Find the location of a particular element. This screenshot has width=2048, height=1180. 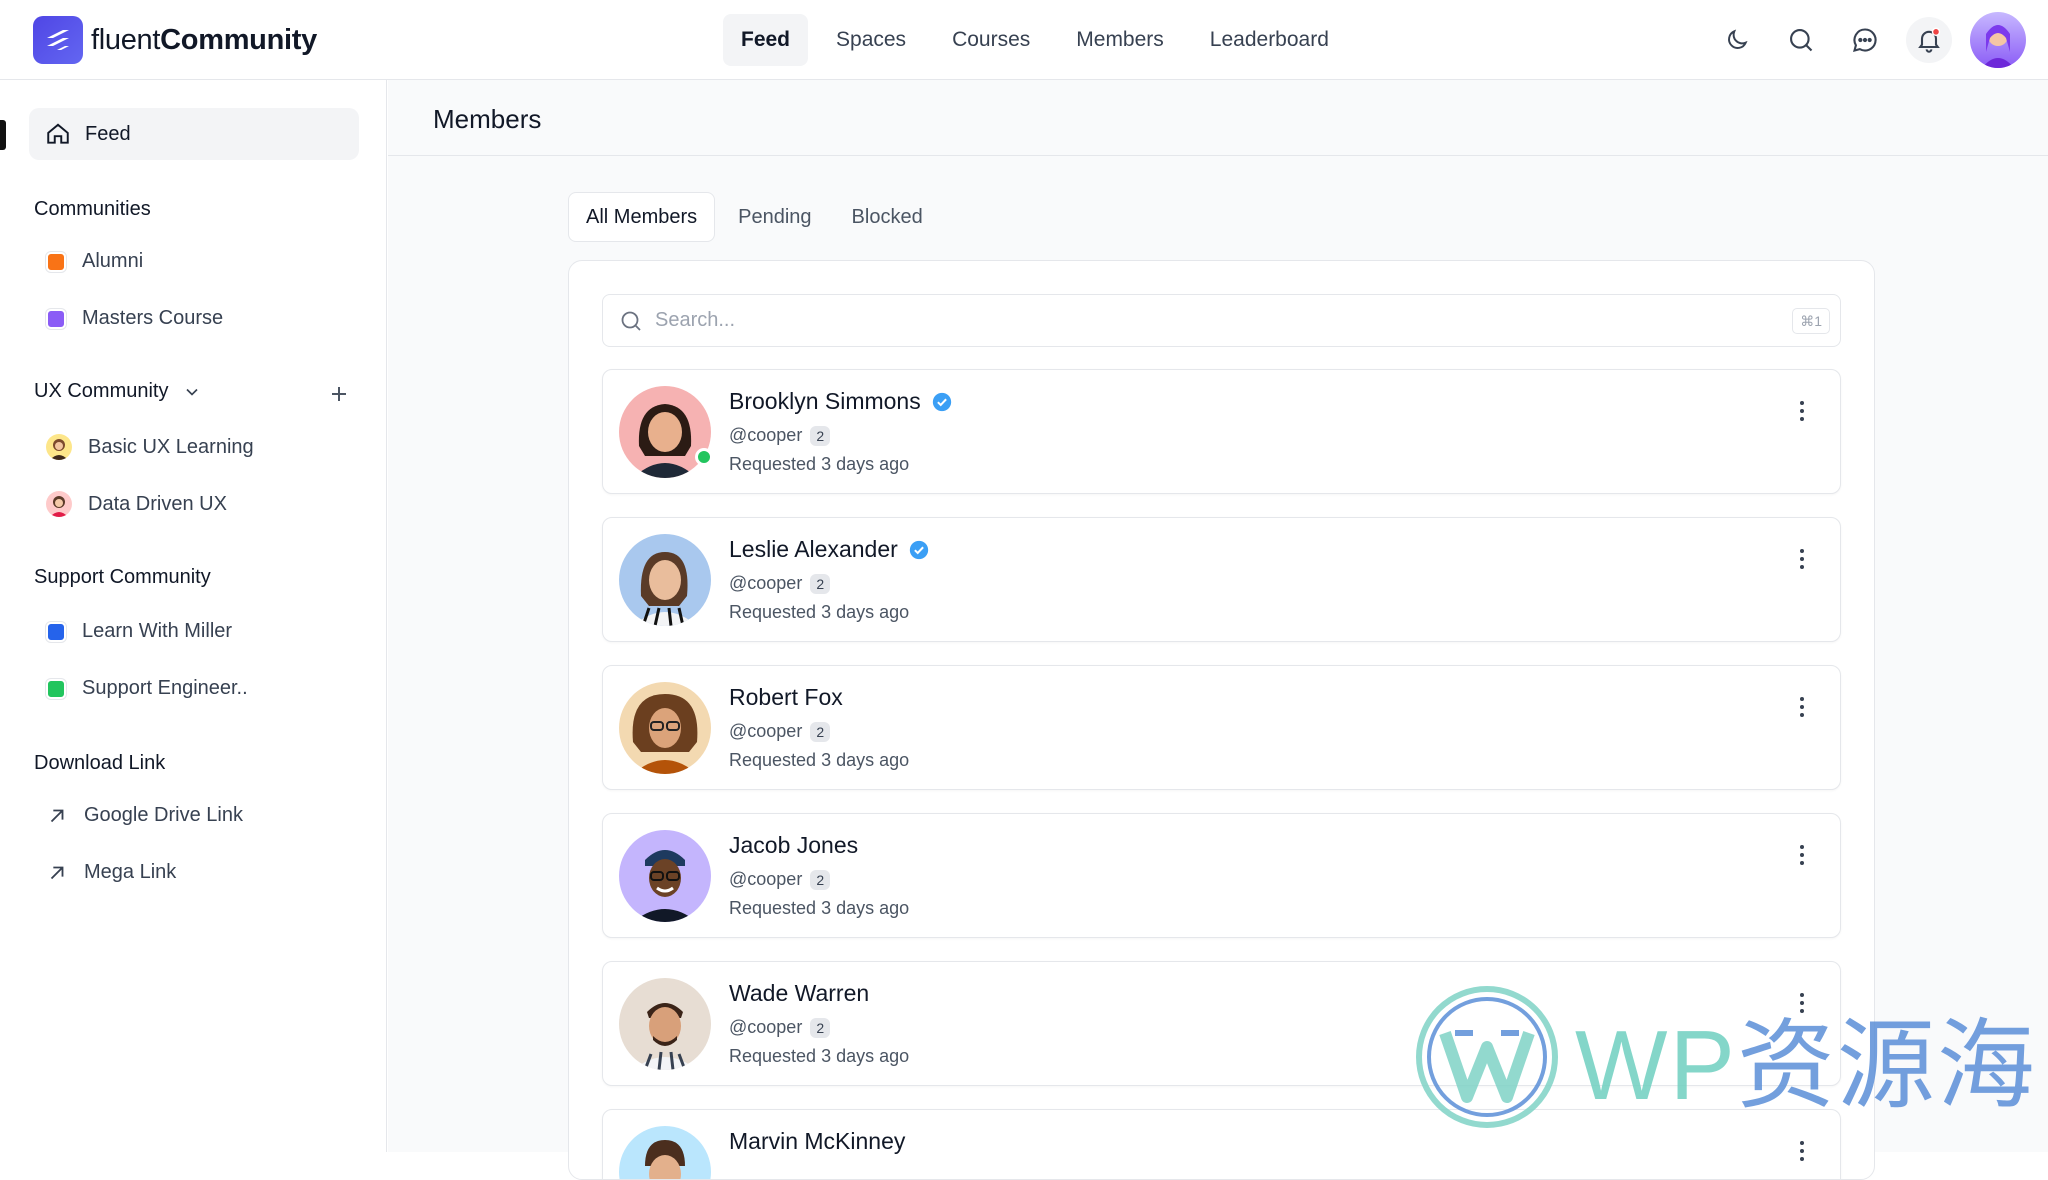

top-right-actions is located at coordinates (1870, 40).